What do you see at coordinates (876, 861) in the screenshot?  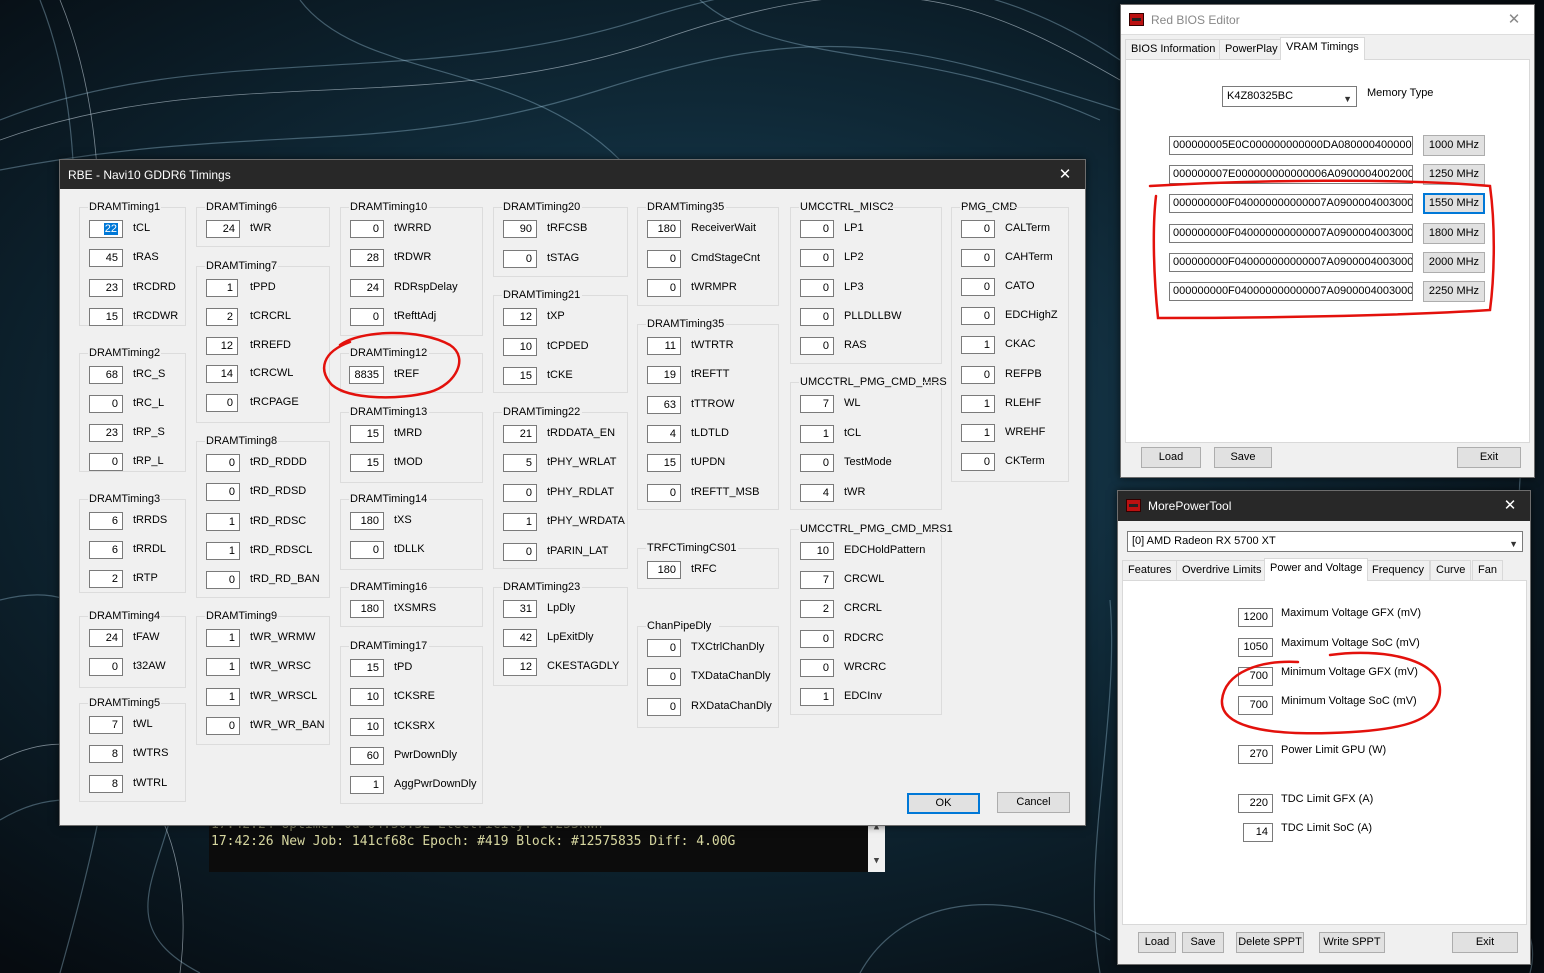 I see `scroll-down-icon: ▼` at bounding box center [876, 861].